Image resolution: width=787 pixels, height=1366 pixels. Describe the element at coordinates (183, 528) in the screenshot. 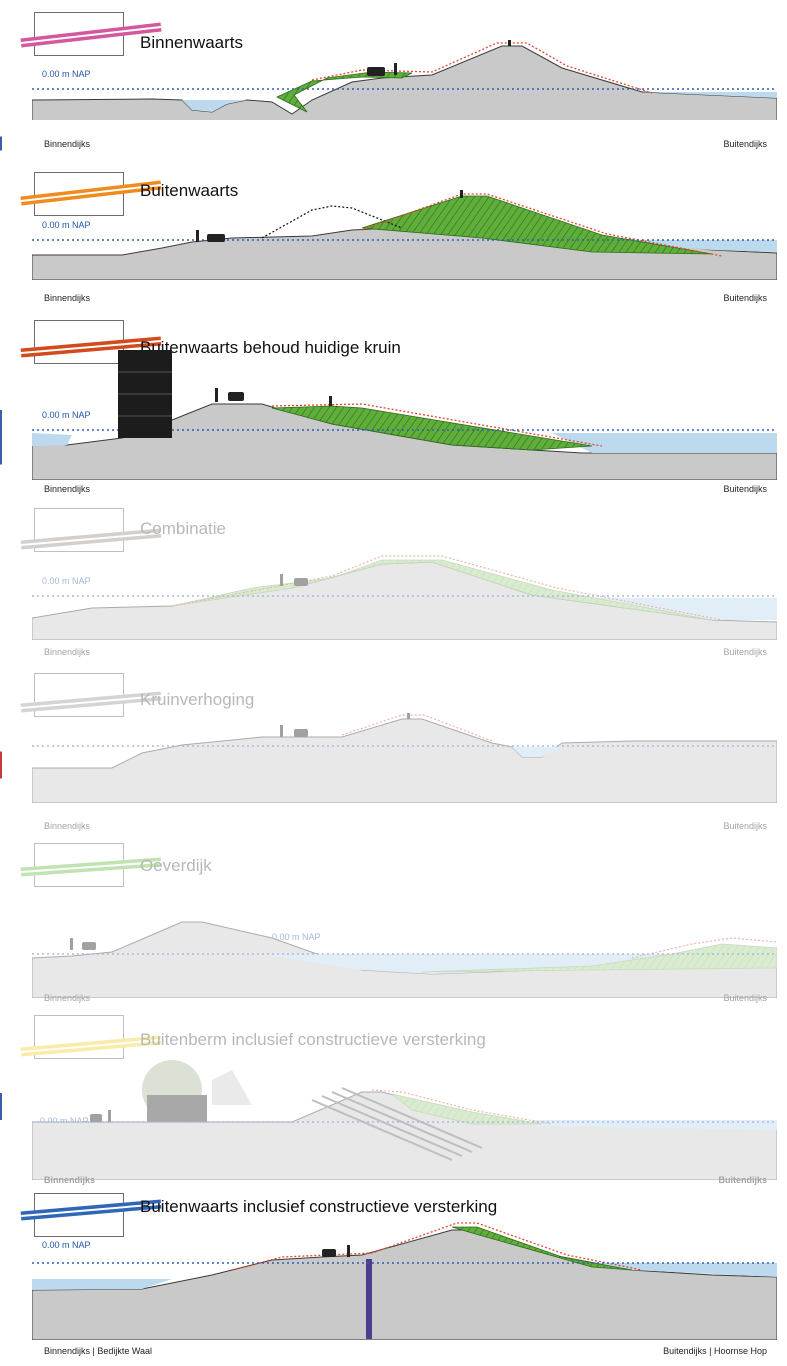

I see `panel-title: Combinatie` at that location.